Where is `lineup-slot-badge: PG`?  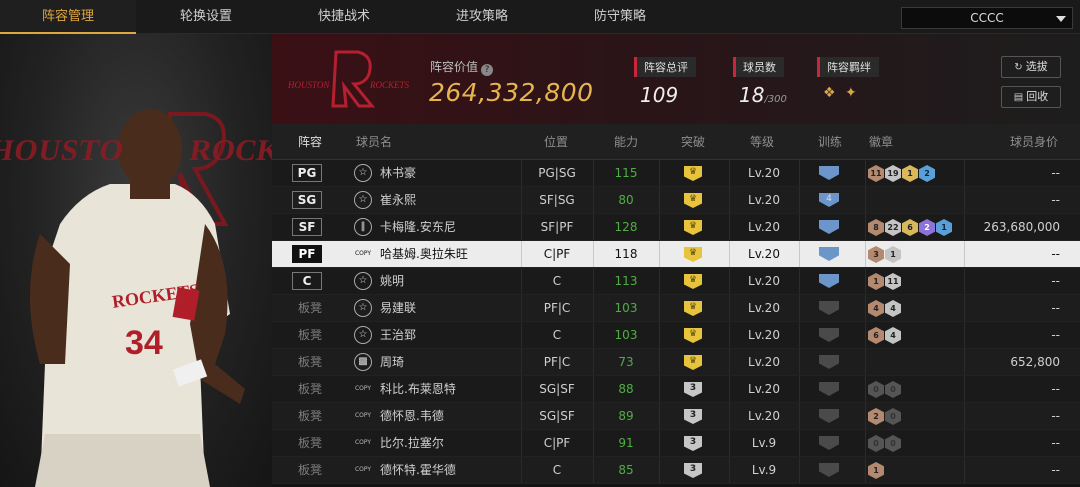
lineup-slot-badge: PG is located at coordinates (307, 173).